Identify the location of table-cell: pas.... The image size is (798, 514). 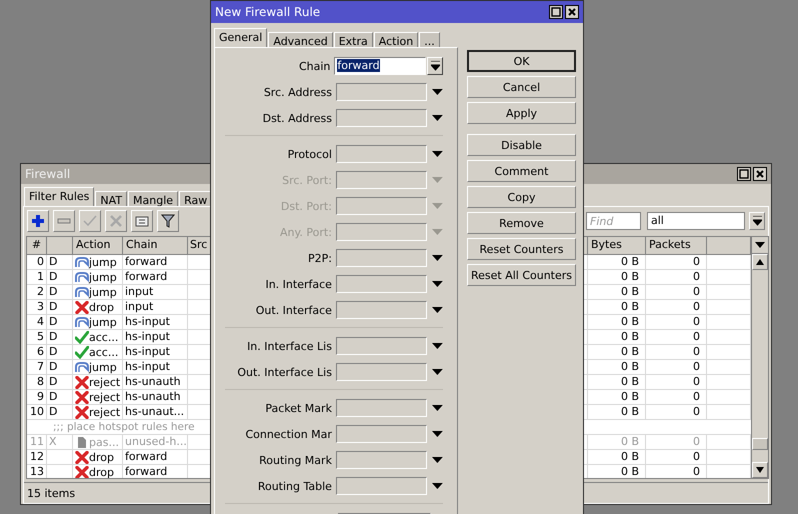
(104, 442).